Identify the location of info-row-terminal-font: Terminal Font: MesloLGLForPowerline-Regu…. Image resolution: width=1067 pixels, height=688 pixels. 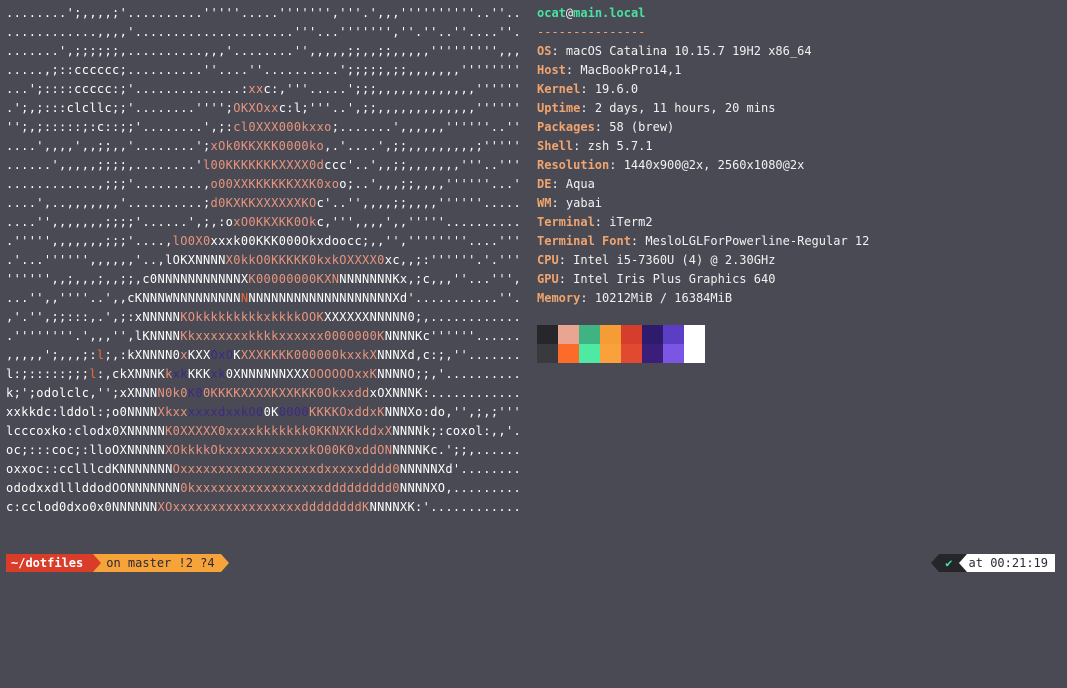
(703, 241).